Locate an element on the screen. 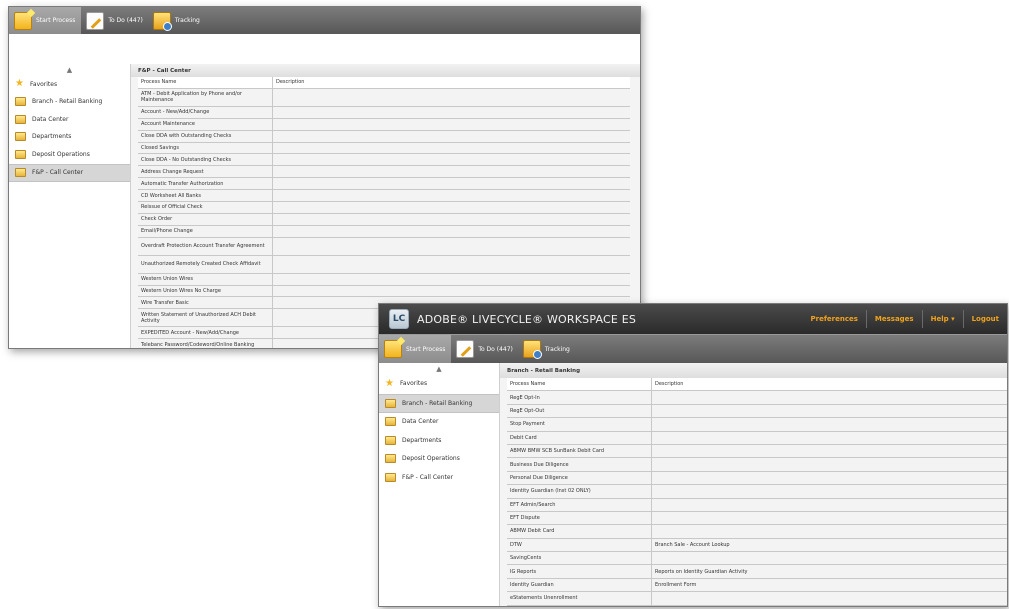 The width and height of the screenshot is (1009, 609). table-row: EFT Dispute is located at coordinates (757, 518).